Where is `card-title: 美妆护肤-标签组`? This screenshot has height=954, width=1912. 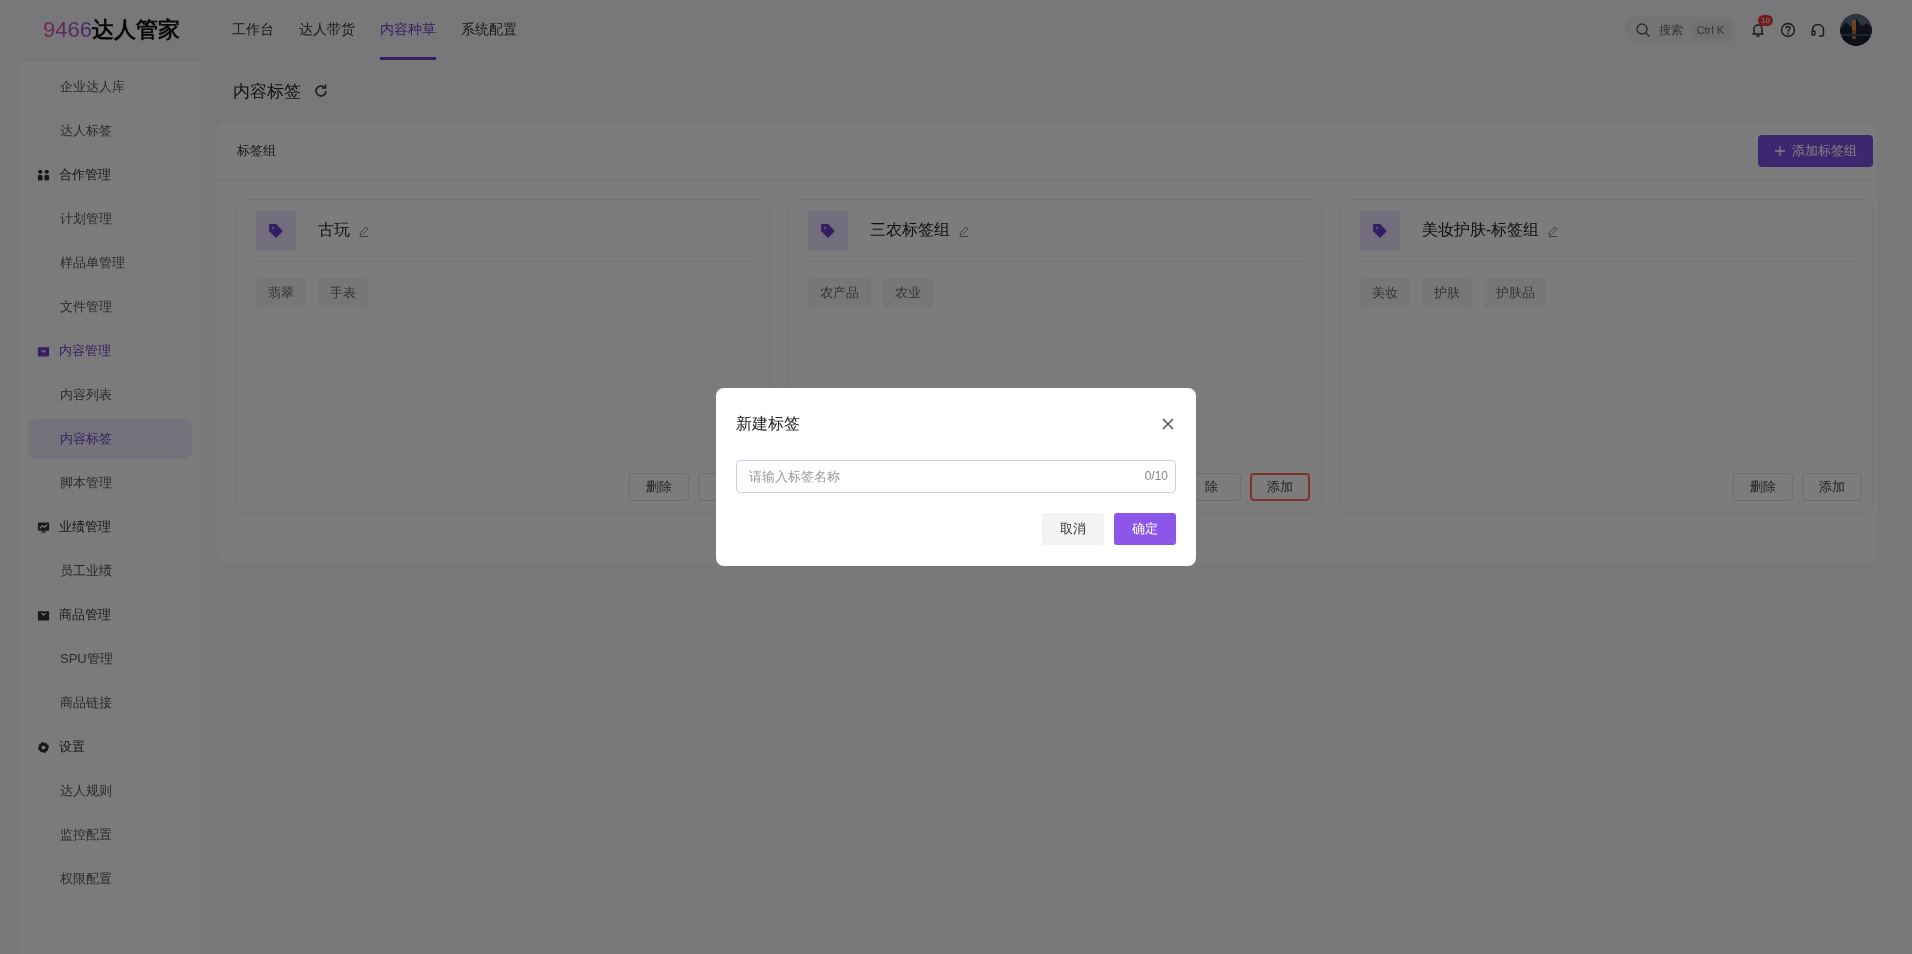 card-title: 美妆护肤-标签组 is located at coordinates (1481, 230).